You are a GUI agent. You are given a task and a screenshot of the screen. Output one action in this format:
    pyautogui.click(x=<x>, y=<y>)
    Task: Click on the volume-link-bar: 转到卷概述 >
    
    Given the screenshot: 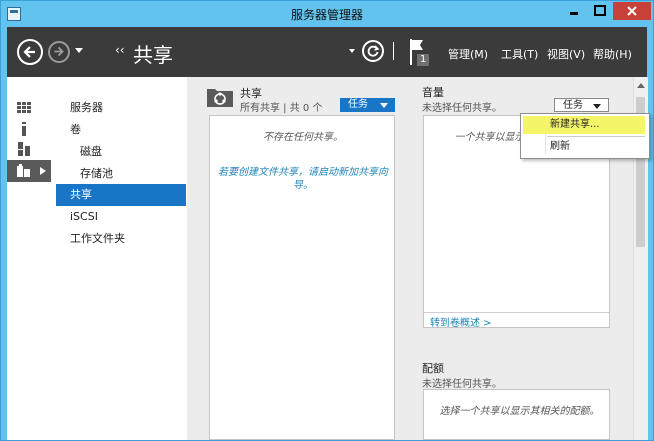 What is the action you would take?
    pyautogui.click(x=516, y=320)
    